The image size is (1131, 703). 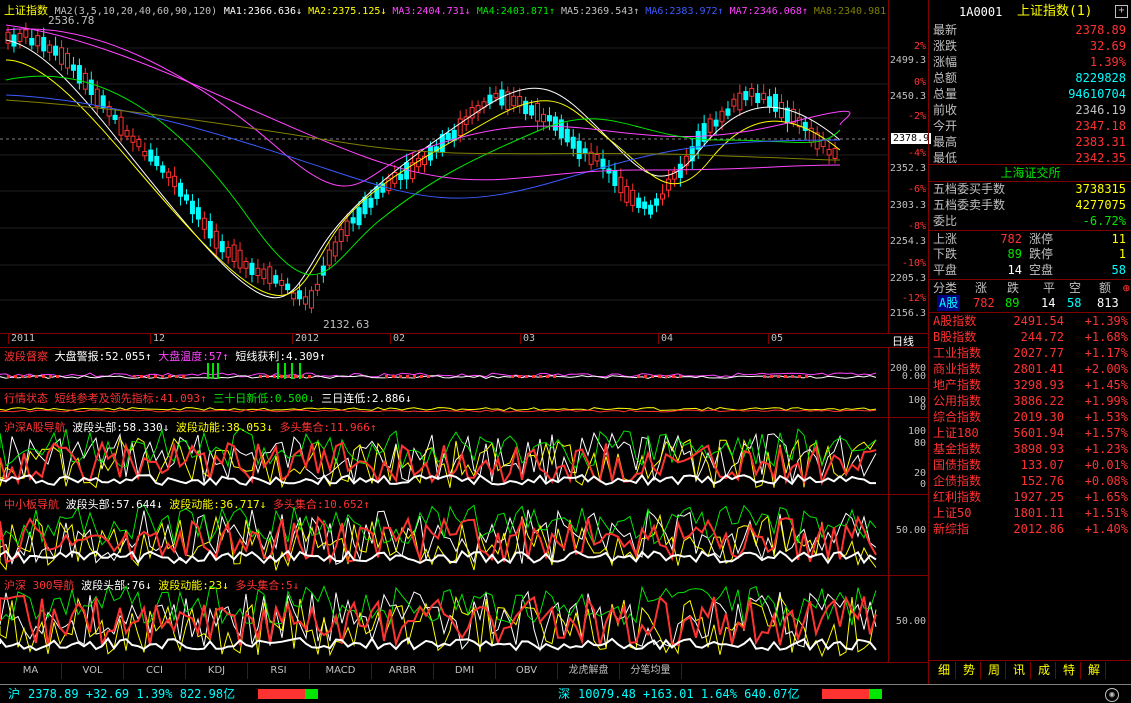 What do you see at coordinates (1030, 449) in the screenshot?
I see `index-row: 基金指数 3898.93 +1.23%` at bounding box center [1030, 449].